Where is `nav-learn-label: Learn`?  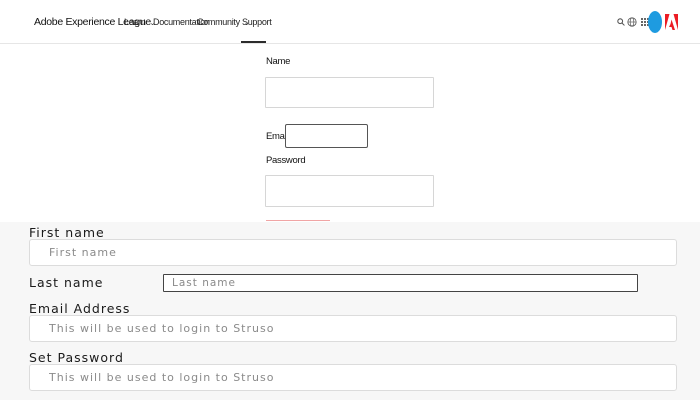
nav-learn-label: Learn is located at coordinates (135, 22).